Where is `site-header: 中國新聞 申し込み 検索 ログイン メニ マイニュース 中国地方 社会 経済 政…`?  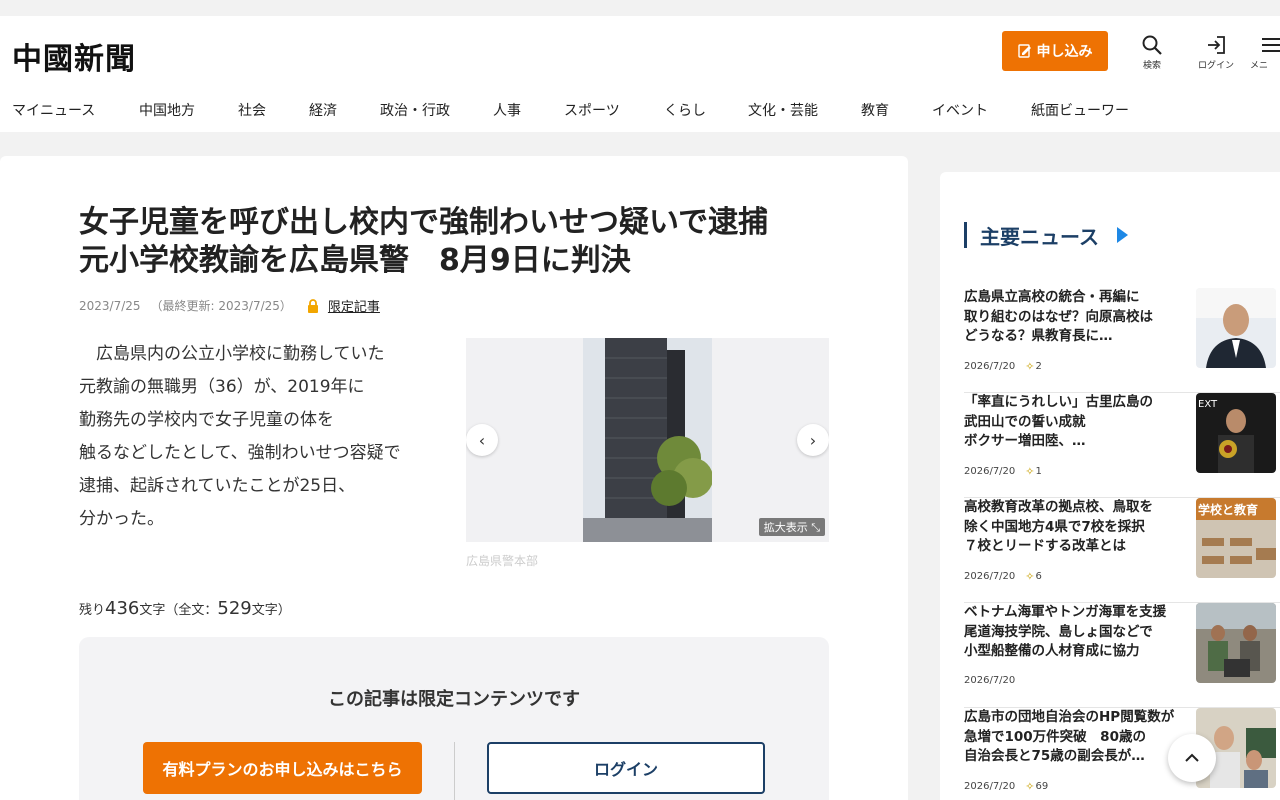 site-header: 中國新聞 申し込み 検索 ログイン メニ マイニュース 中国地方 社会 経済 政… is located at coordinates (640, 74).